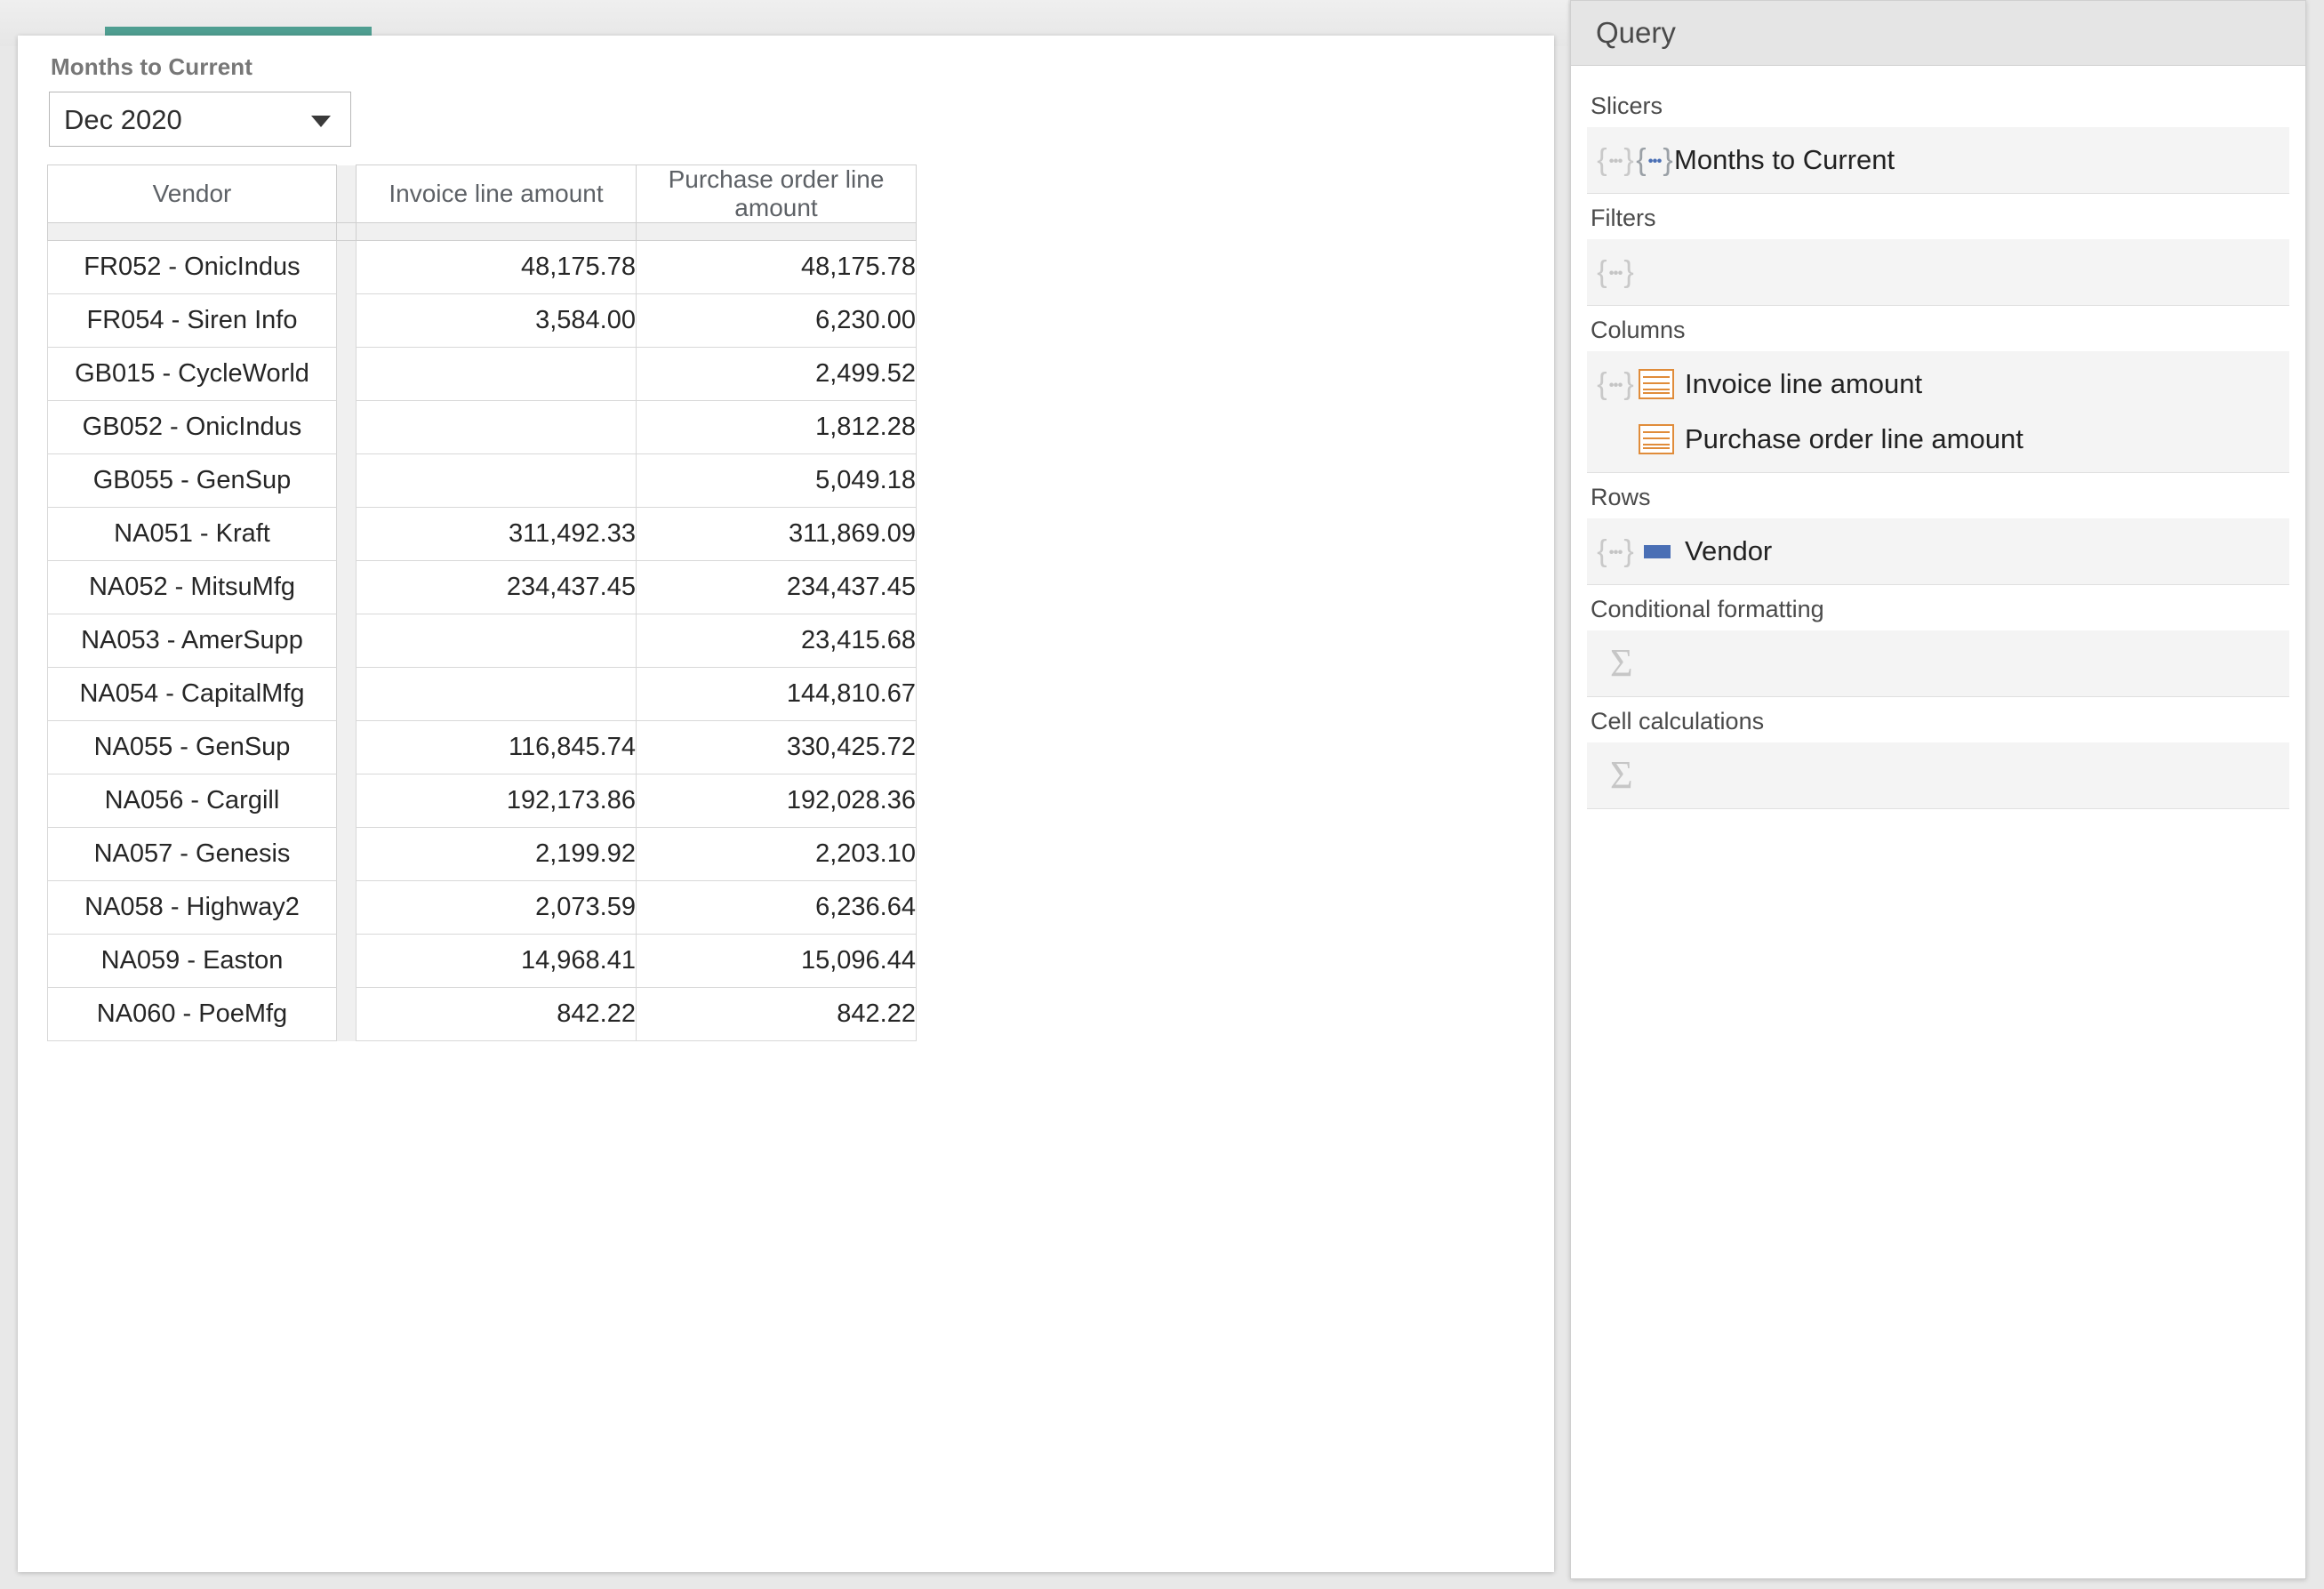 The height and width of the screenshot is (1589, 2324). I want to click on cell-invoice-line-amount: 3,584.00, so click(496, 320).